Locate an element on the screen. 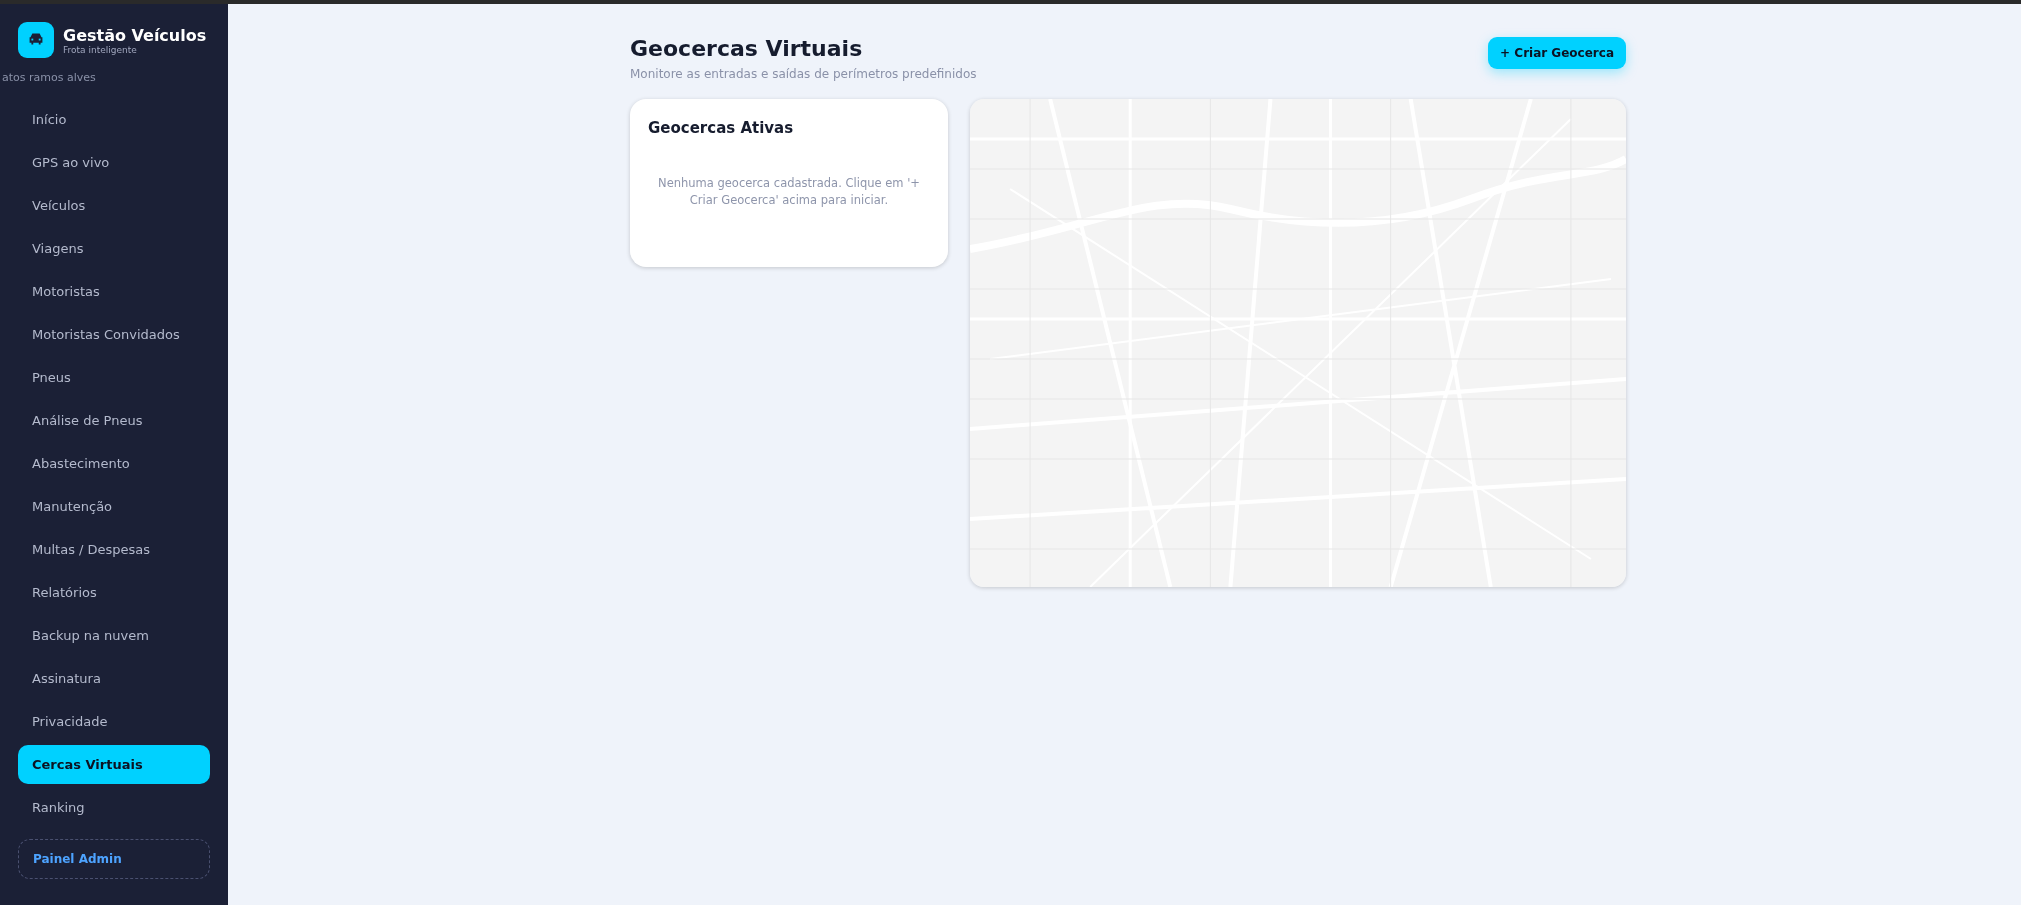  nav-item: Cercas Virtuais is located at coordinates (114, 764).